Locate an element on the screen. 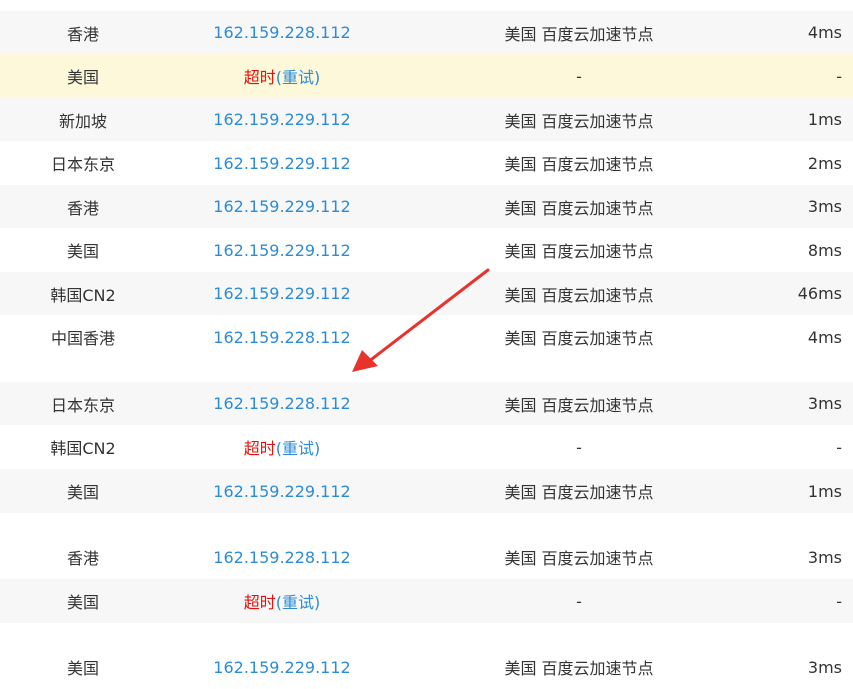  table-row: 美国 162.159.229.112 美国 百度云加速节点 1ms is located at coordinates (426, 491).